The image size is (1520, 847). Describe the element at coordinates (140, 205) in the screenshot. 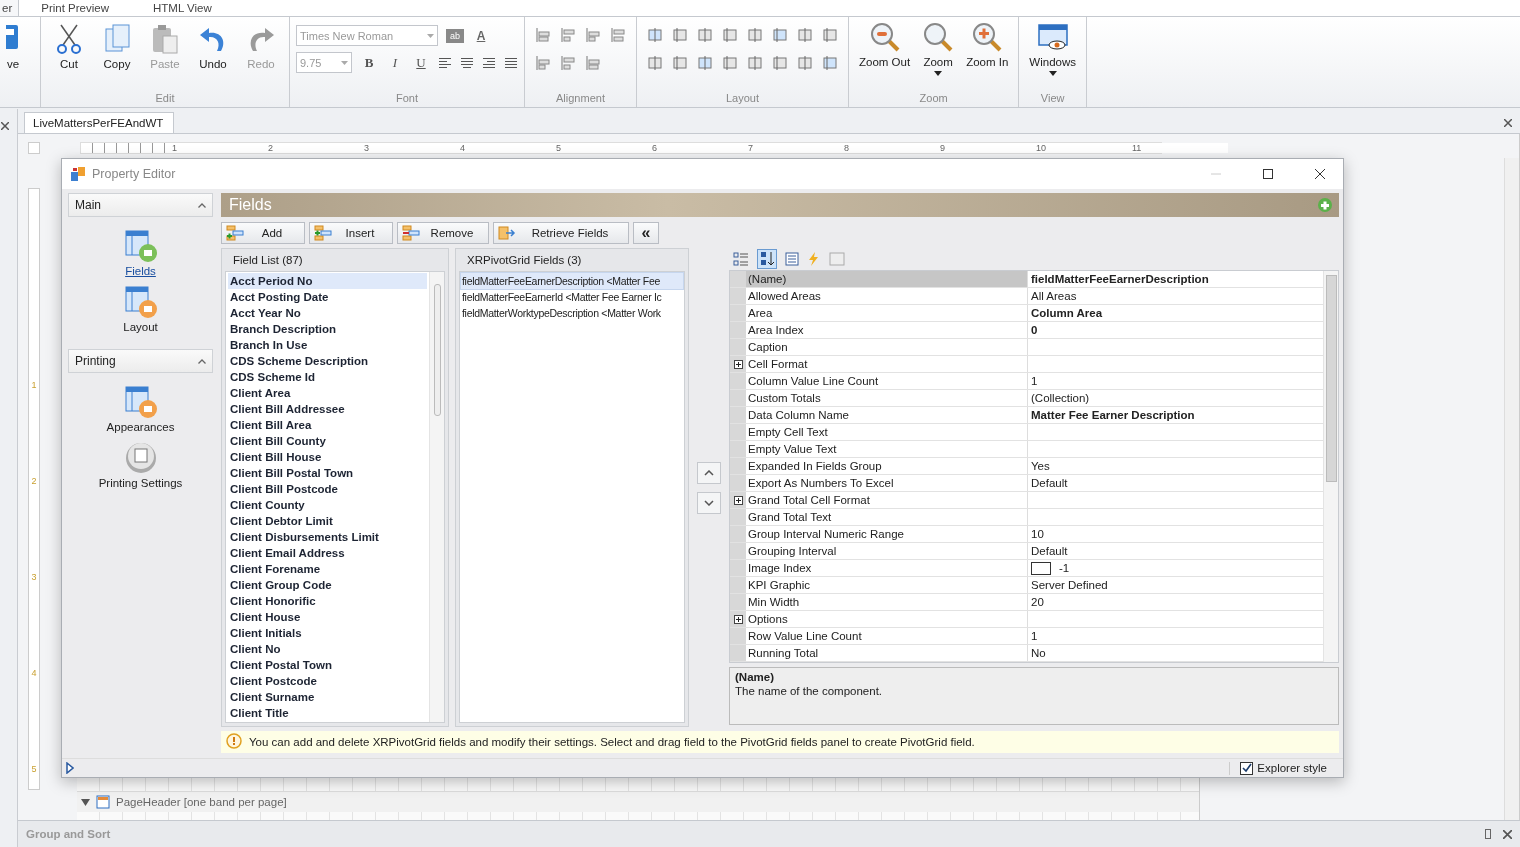

I see `nav-group-header: Main` at that location.